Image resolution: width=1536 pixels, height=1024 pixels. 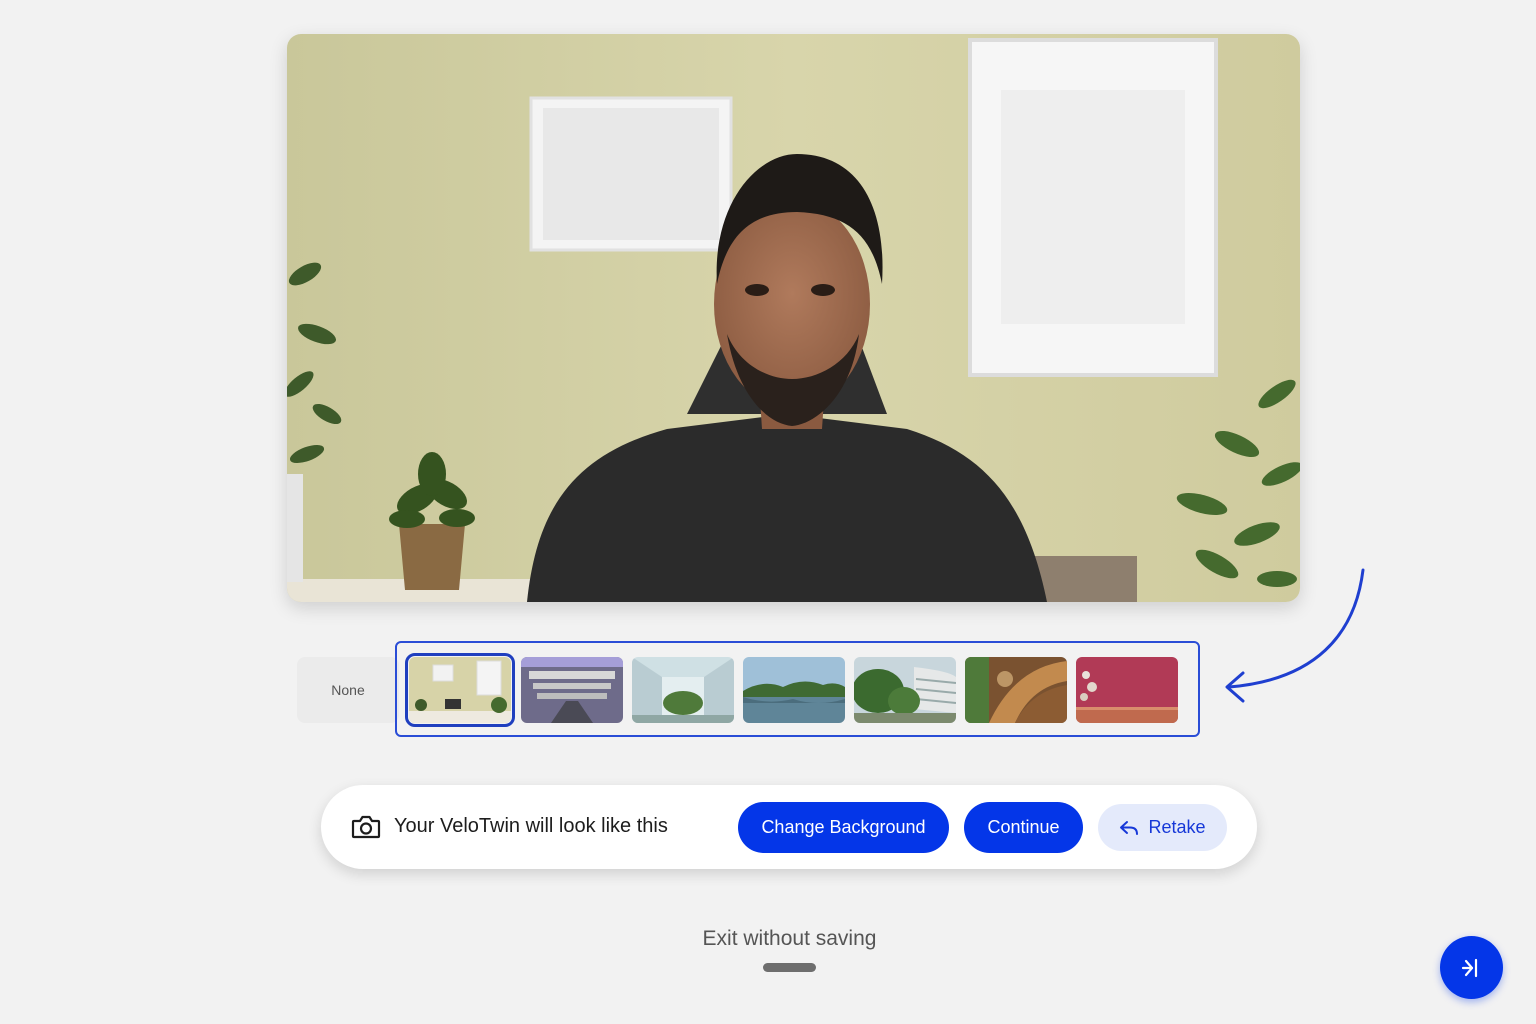 What do you see at coordinates (789, 967) in the screenshot?
I see `drag-handle` at bounding box center [789, 967].